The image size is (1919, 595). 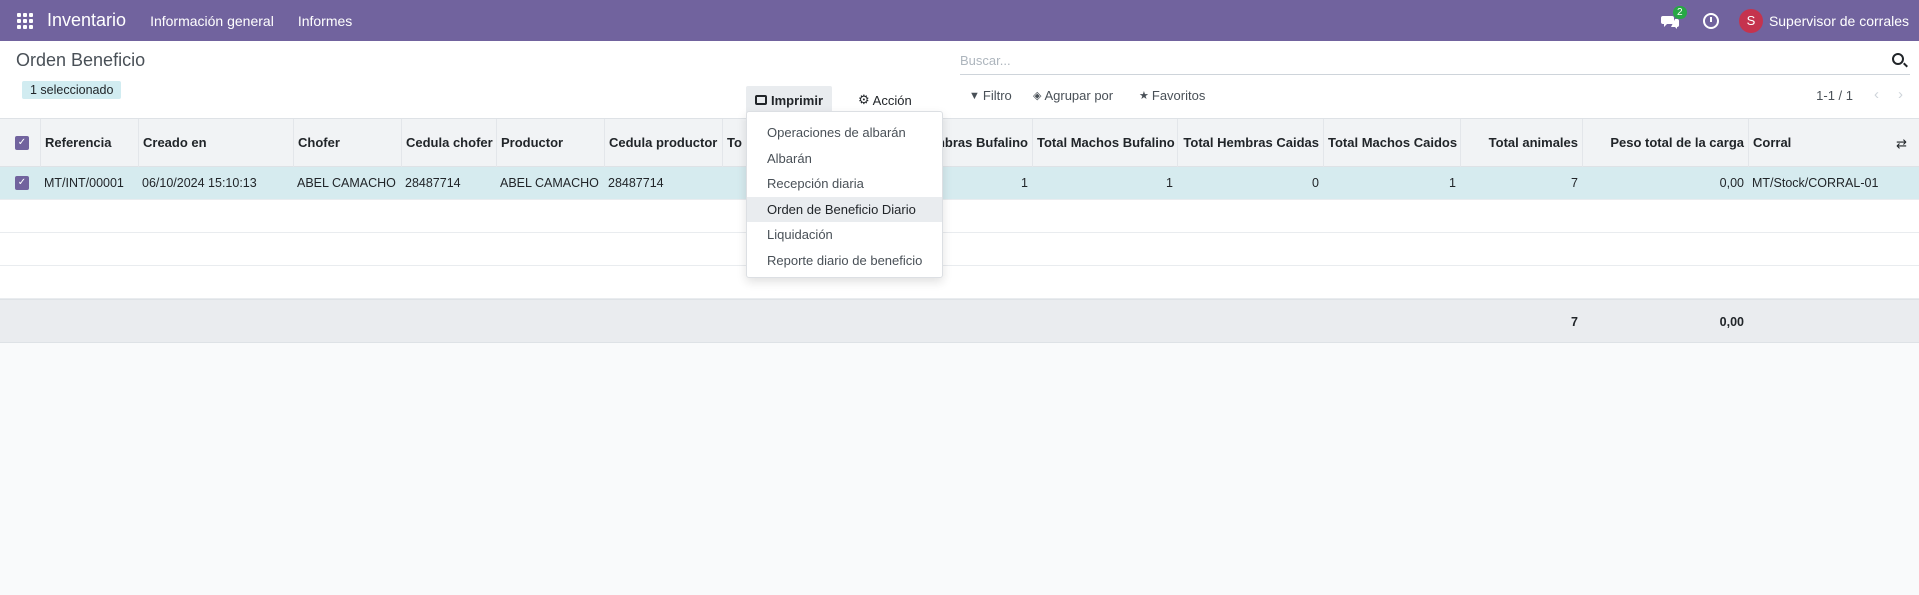 What do you see at coordinates (797, 100) in the screenshot?
I see `print-button-label: Imprimir` at bounding box center [797, 100].